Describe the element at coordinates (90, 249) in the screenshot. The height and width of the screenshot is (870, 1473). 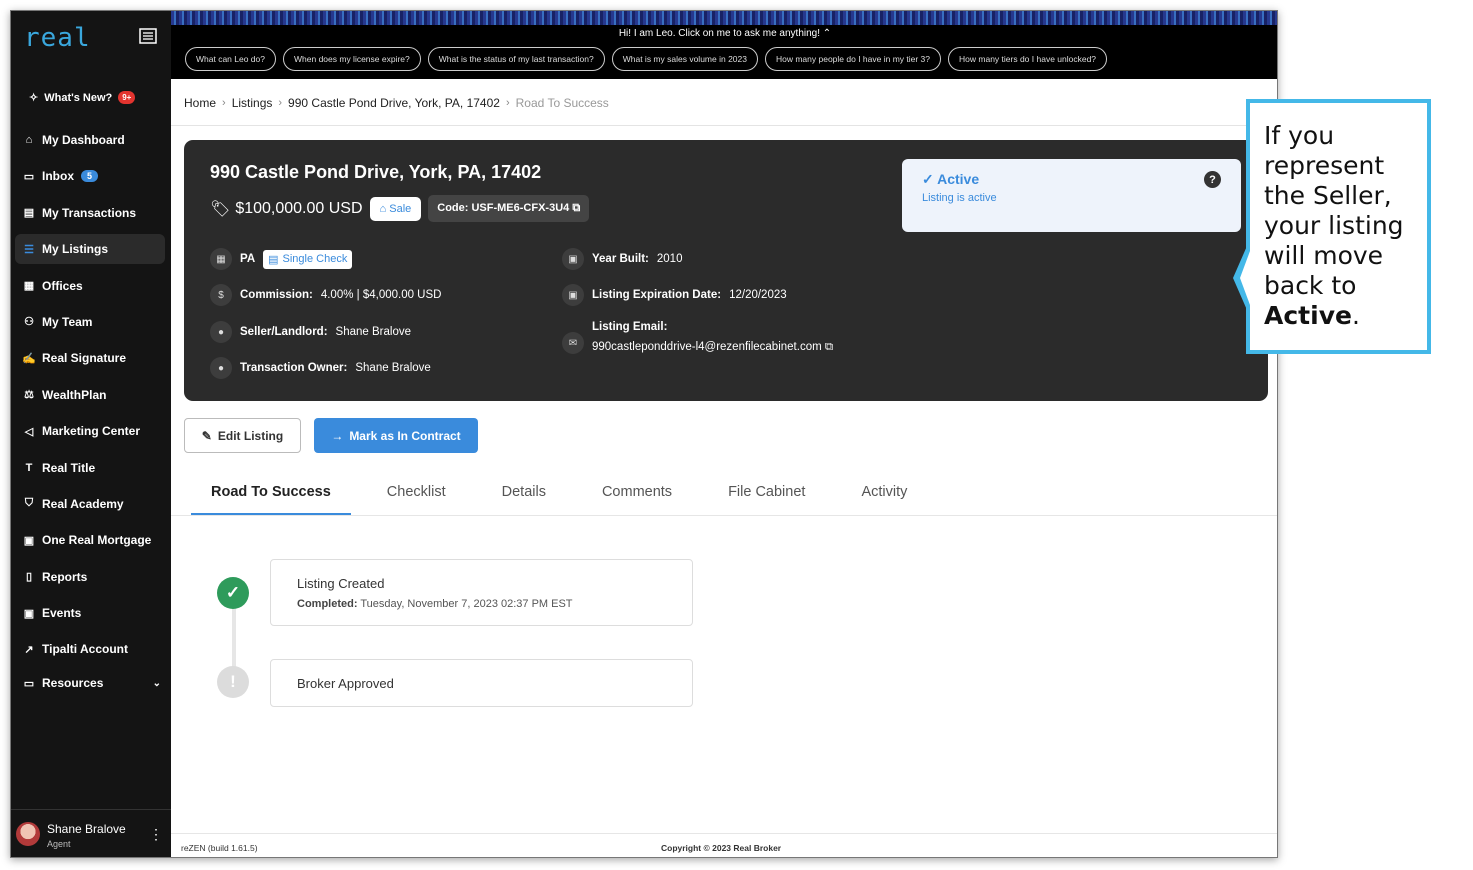
I see `sidebar-item-listings: ☰ My Listings` at that location.